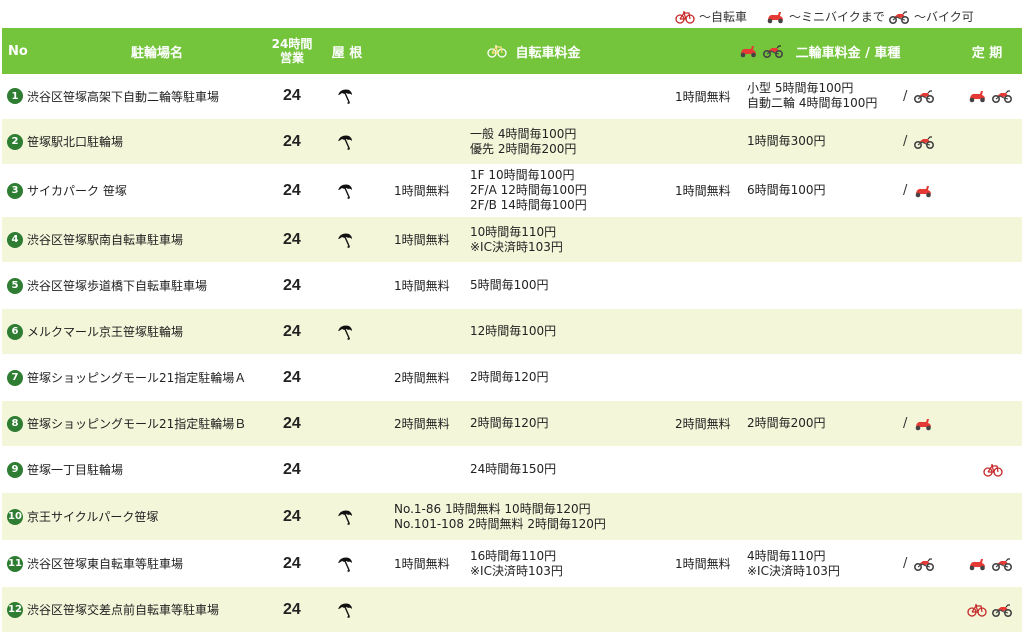  Describe the element at coordinates (77, 191) in the screenshot. I see `facility-name: サイカパーク 笹塚` at that location.